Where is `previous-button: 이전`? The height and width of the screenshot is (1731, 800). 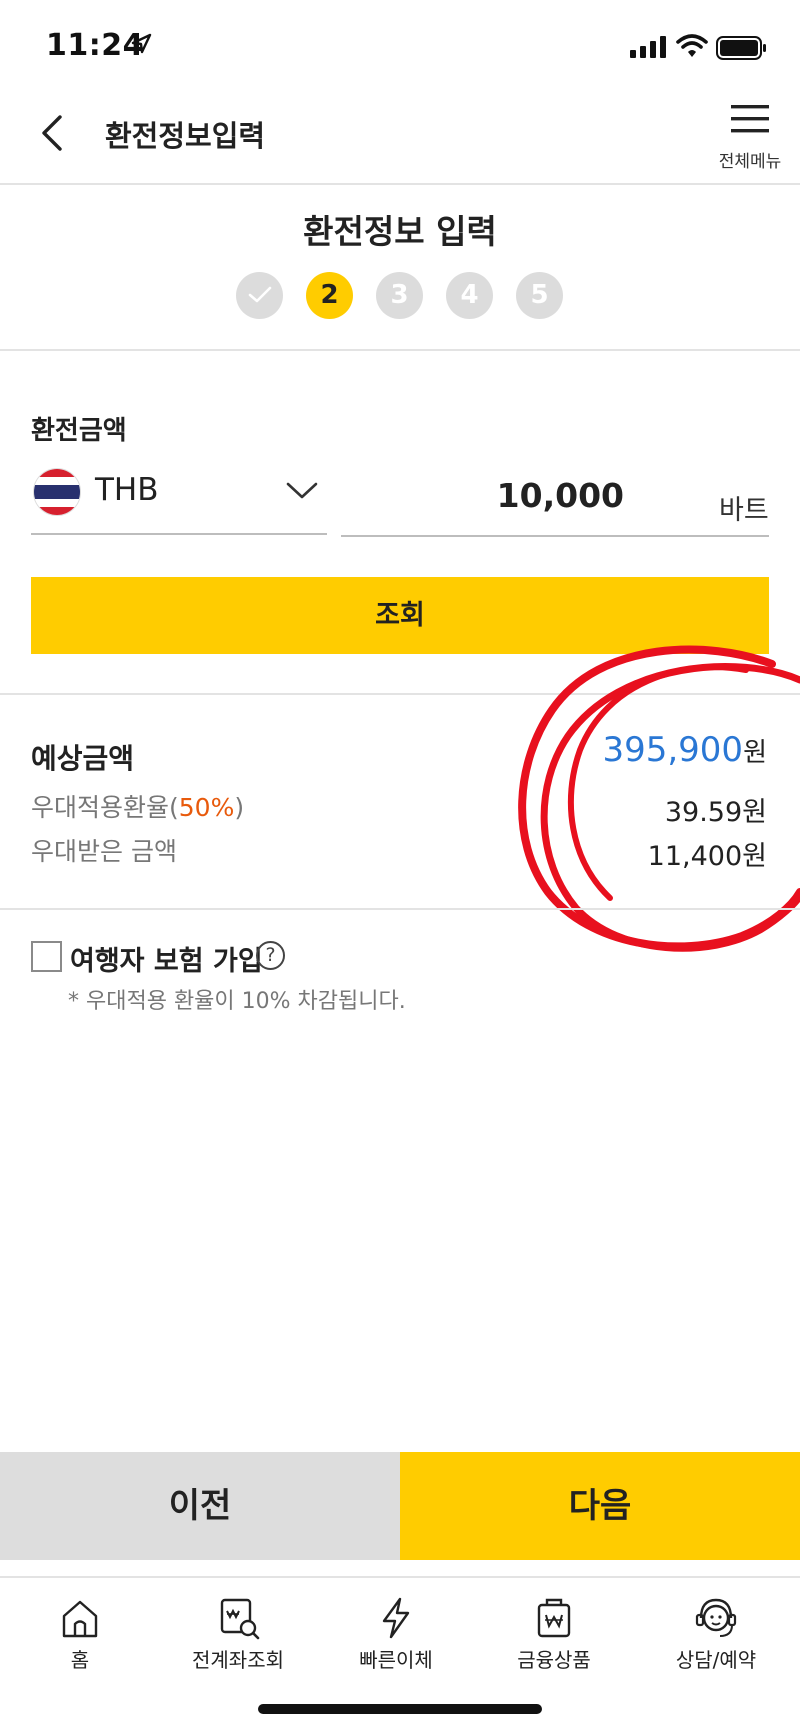 previous-button: 이전 is located at coordinates (200, 1506).